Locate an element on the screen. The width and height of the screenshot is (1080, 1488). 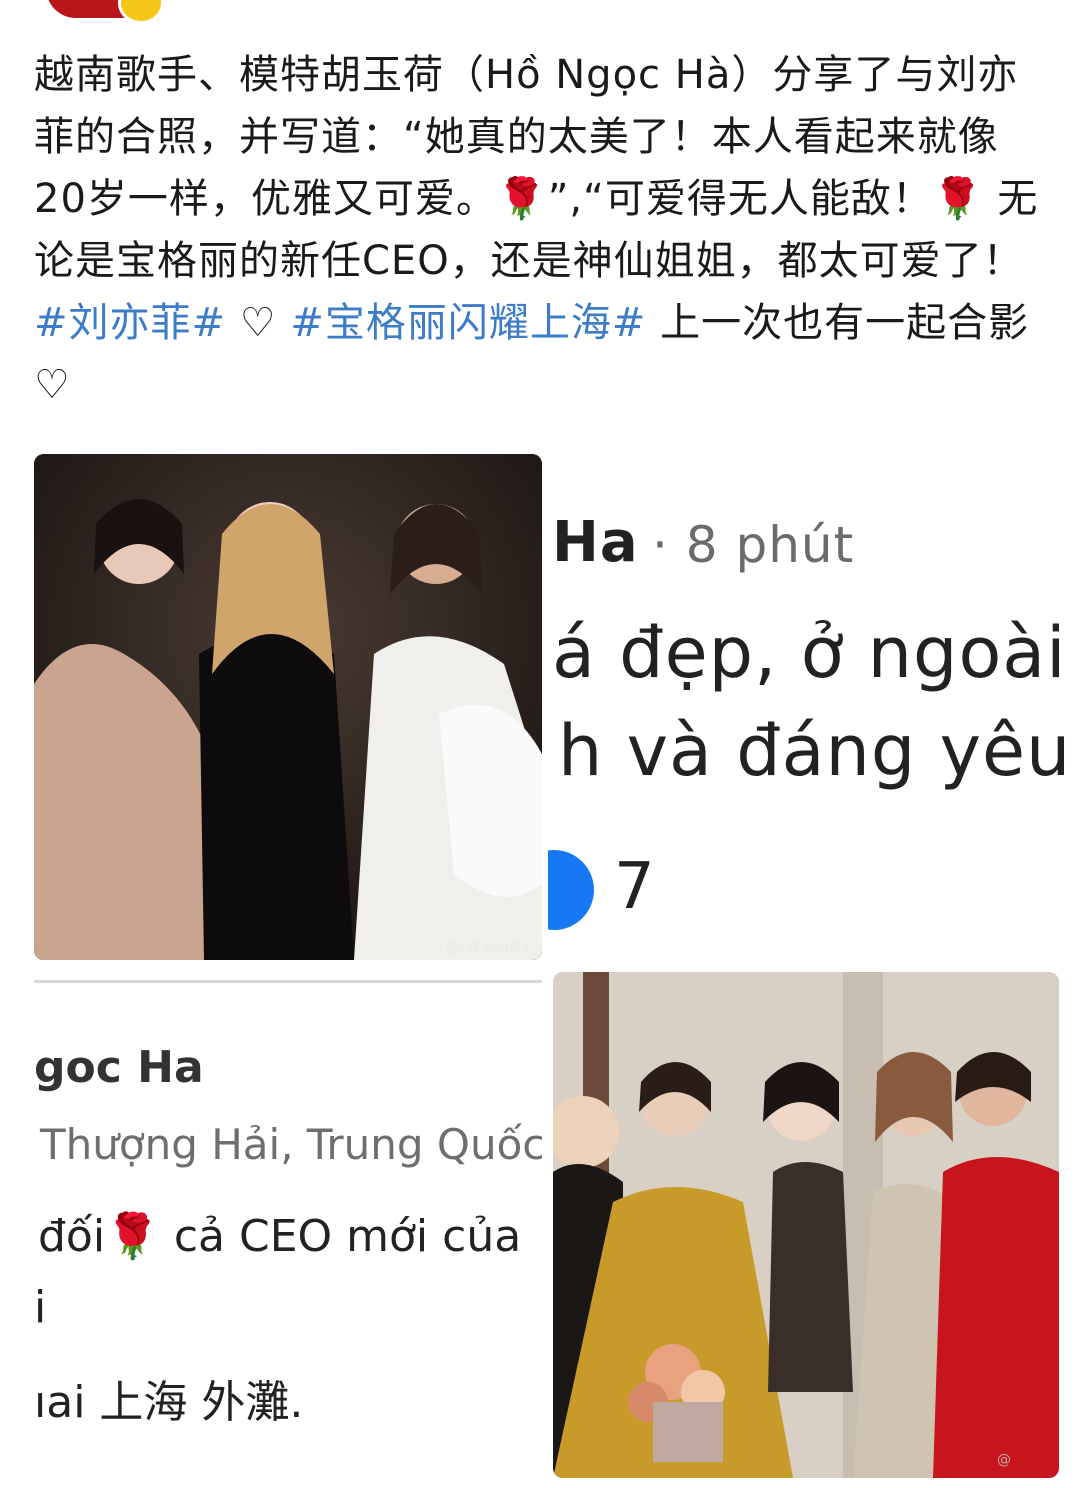
verified-badge-icon is located at coordinates (141, 12).